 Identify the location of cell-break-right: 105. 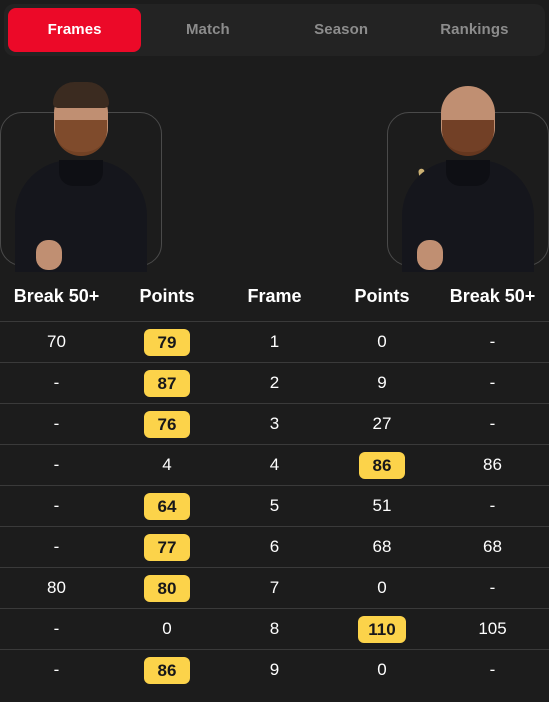
(492, 629).